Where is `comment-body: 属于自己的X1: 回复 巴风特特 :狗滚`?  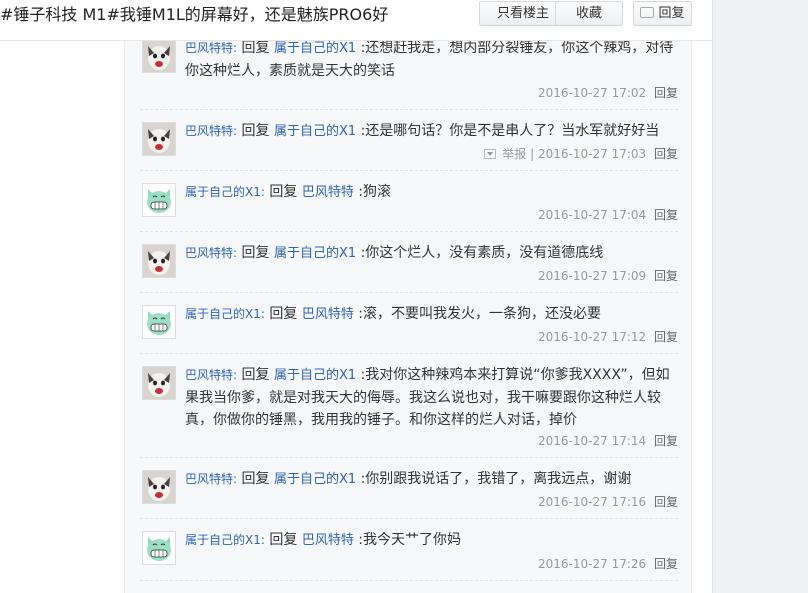
comment-body: 属于自己的X1: 回复 巴风特特 :狗滚 is located at coordinates (431, 192).